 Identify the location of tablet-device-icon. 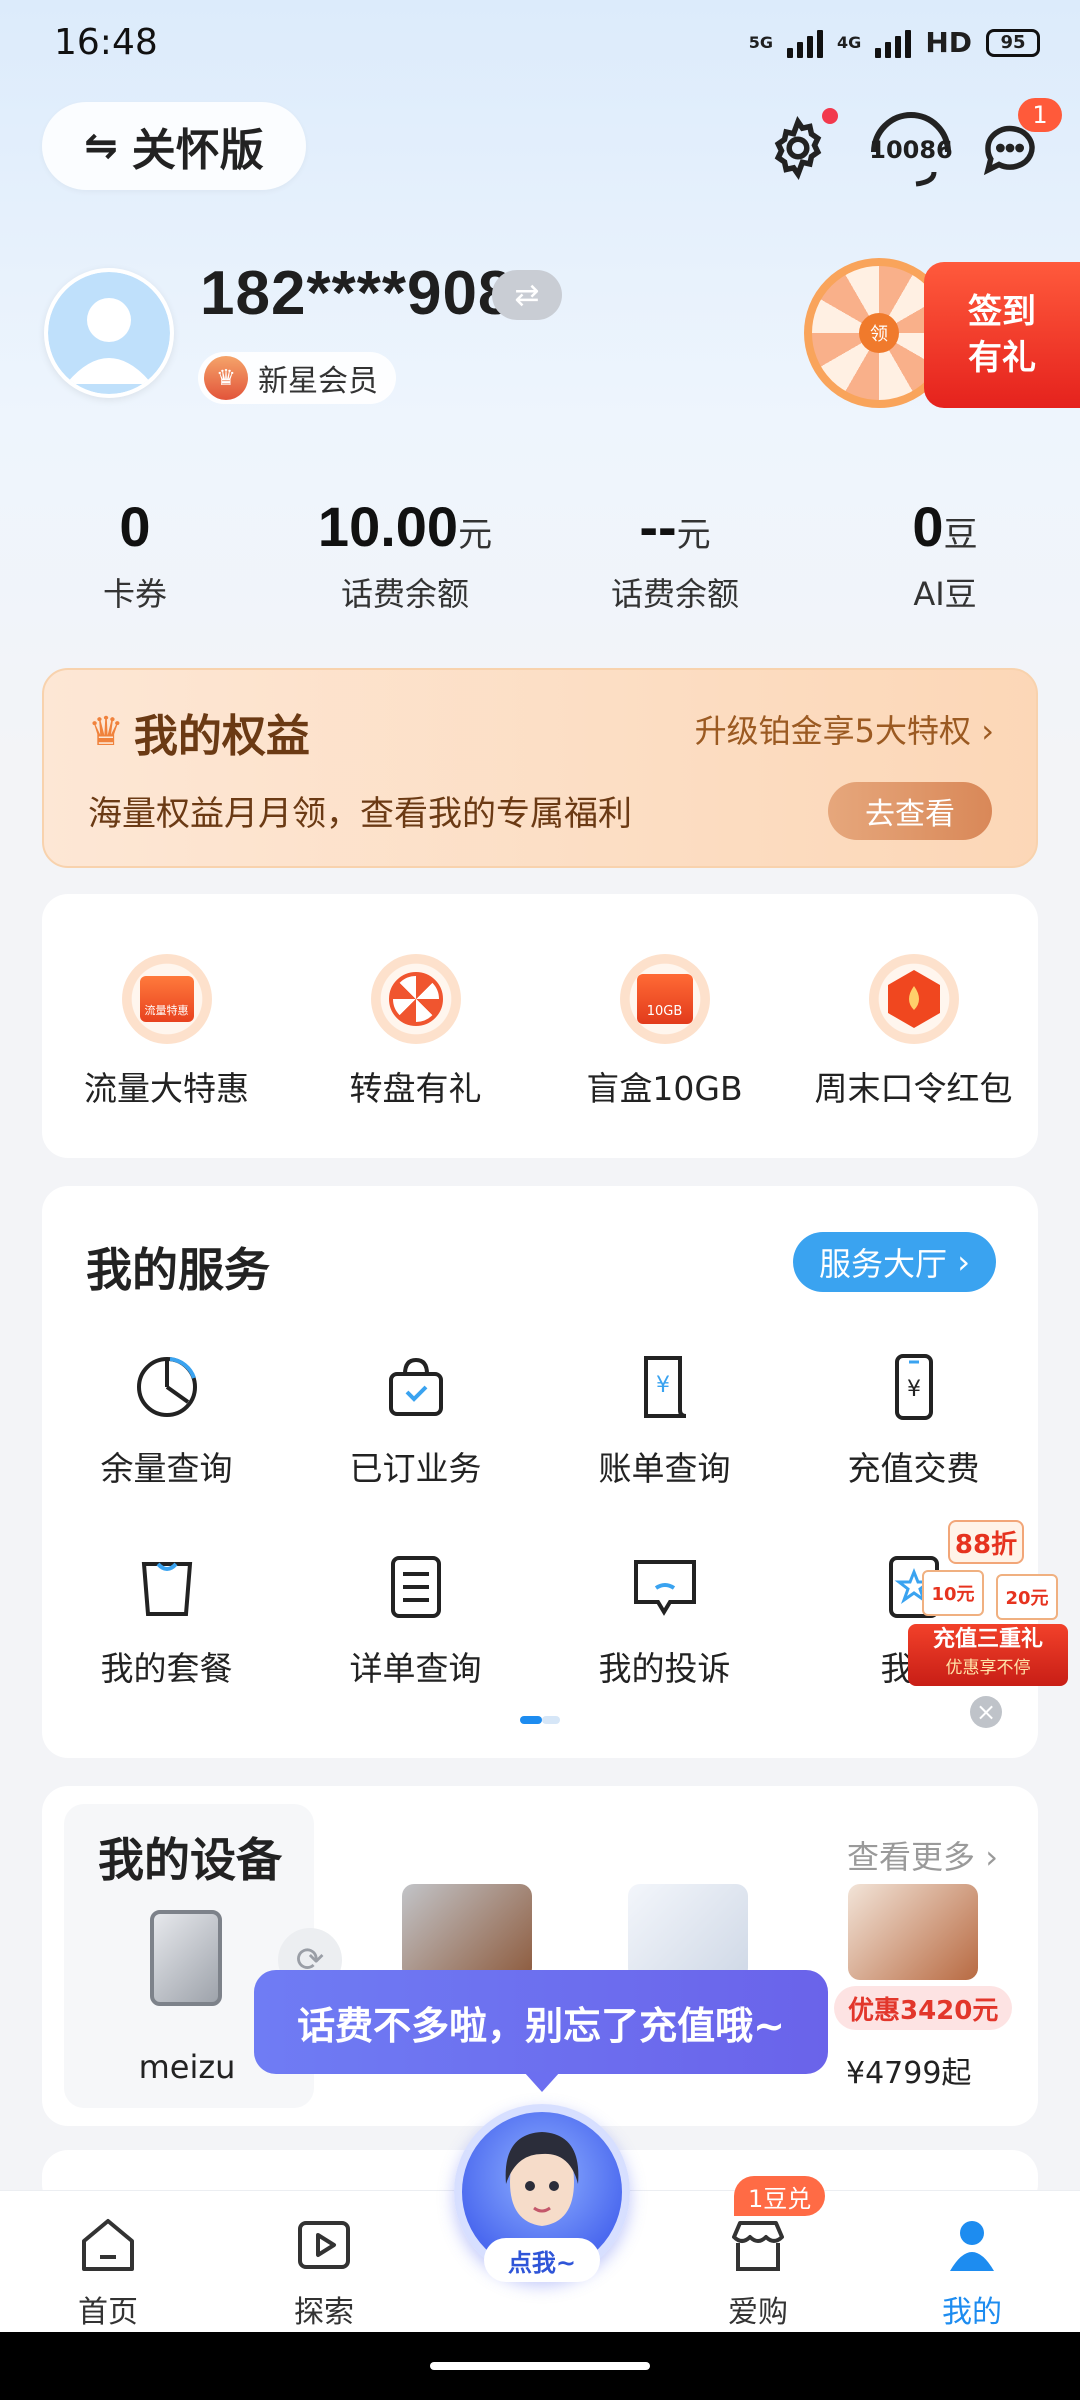
(186, 1958).